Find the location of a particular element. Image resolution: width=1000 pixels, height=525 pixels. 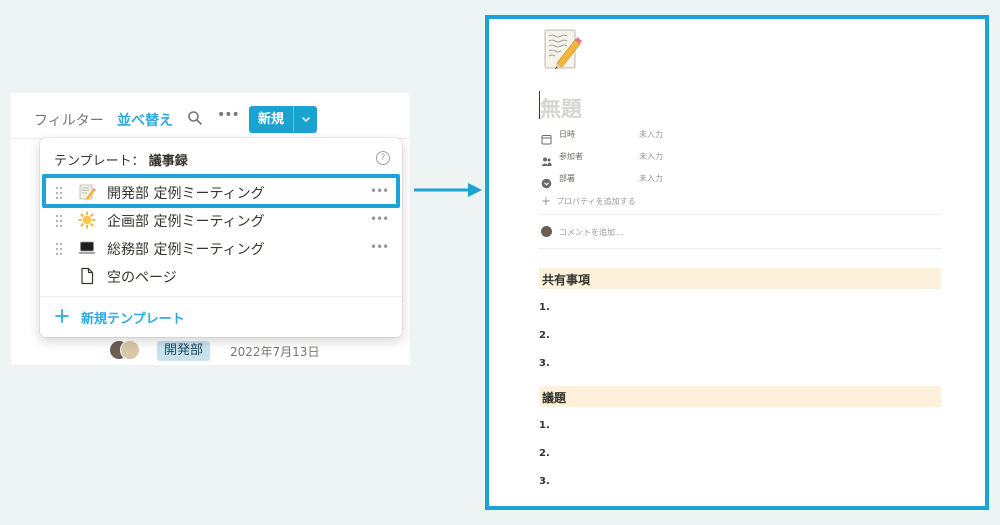

section-title: 共有事項 is located at coordinates (566, 280).